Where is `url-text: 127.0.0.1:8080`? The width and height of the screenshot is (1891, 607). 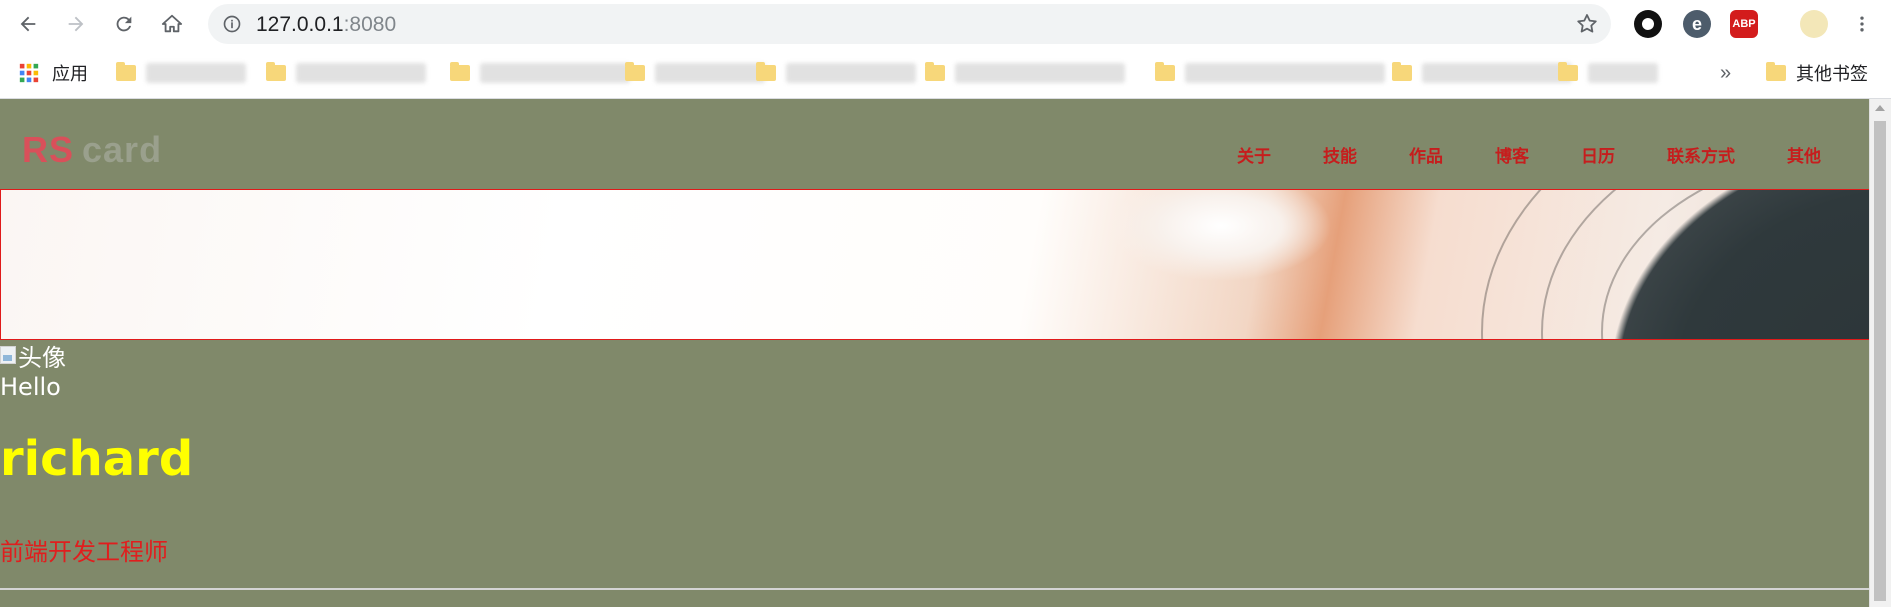
url-text: 127.0.0.1:8080 is located at coordinates (326, 25).